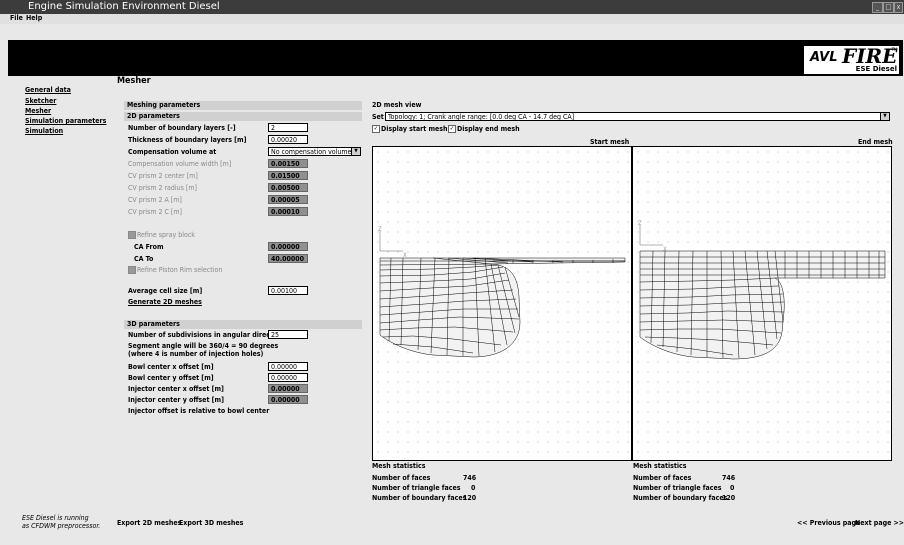 The height and width of the screenshot is (545, 904). Describe the element at coordinates (473, 488) in the screenshot. I see `stats-start-tri-value: 0` at that location.